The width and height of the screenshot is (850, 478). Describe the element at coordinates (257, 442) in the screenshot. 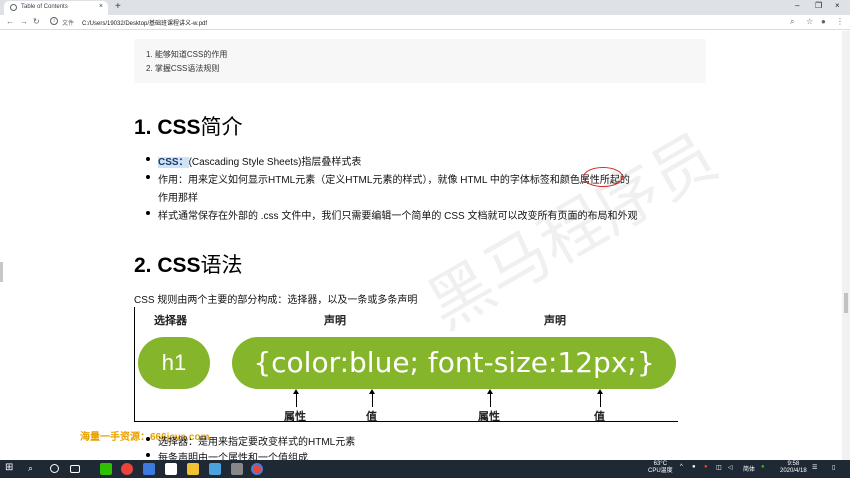

I see `list-item-text: 选择器：是用来指定要改变样式的HTML元素` at that location.